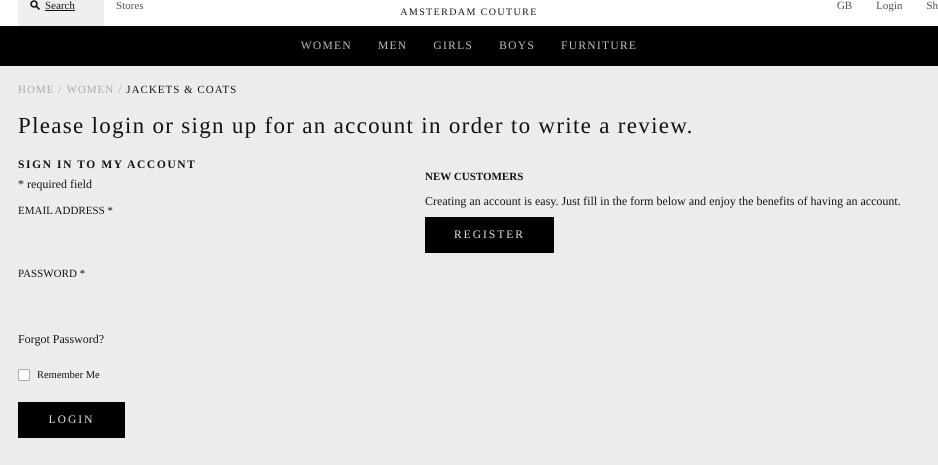 The height and width of the screenshot is (465, 938). What do you see at coordinates (889, 6) in the screenshot?
I see `header-link: Login` at bounding box center [889, 6].